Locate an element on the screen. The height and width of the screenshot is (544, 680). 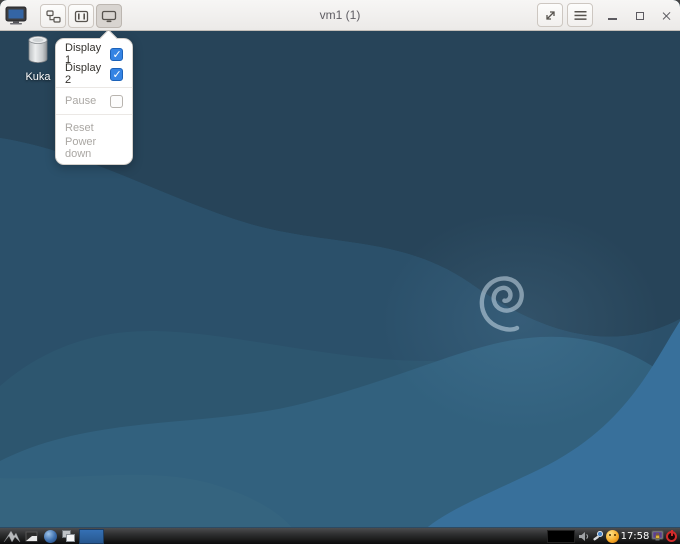
app-monitor-icon is located at coordinates (16, 15).